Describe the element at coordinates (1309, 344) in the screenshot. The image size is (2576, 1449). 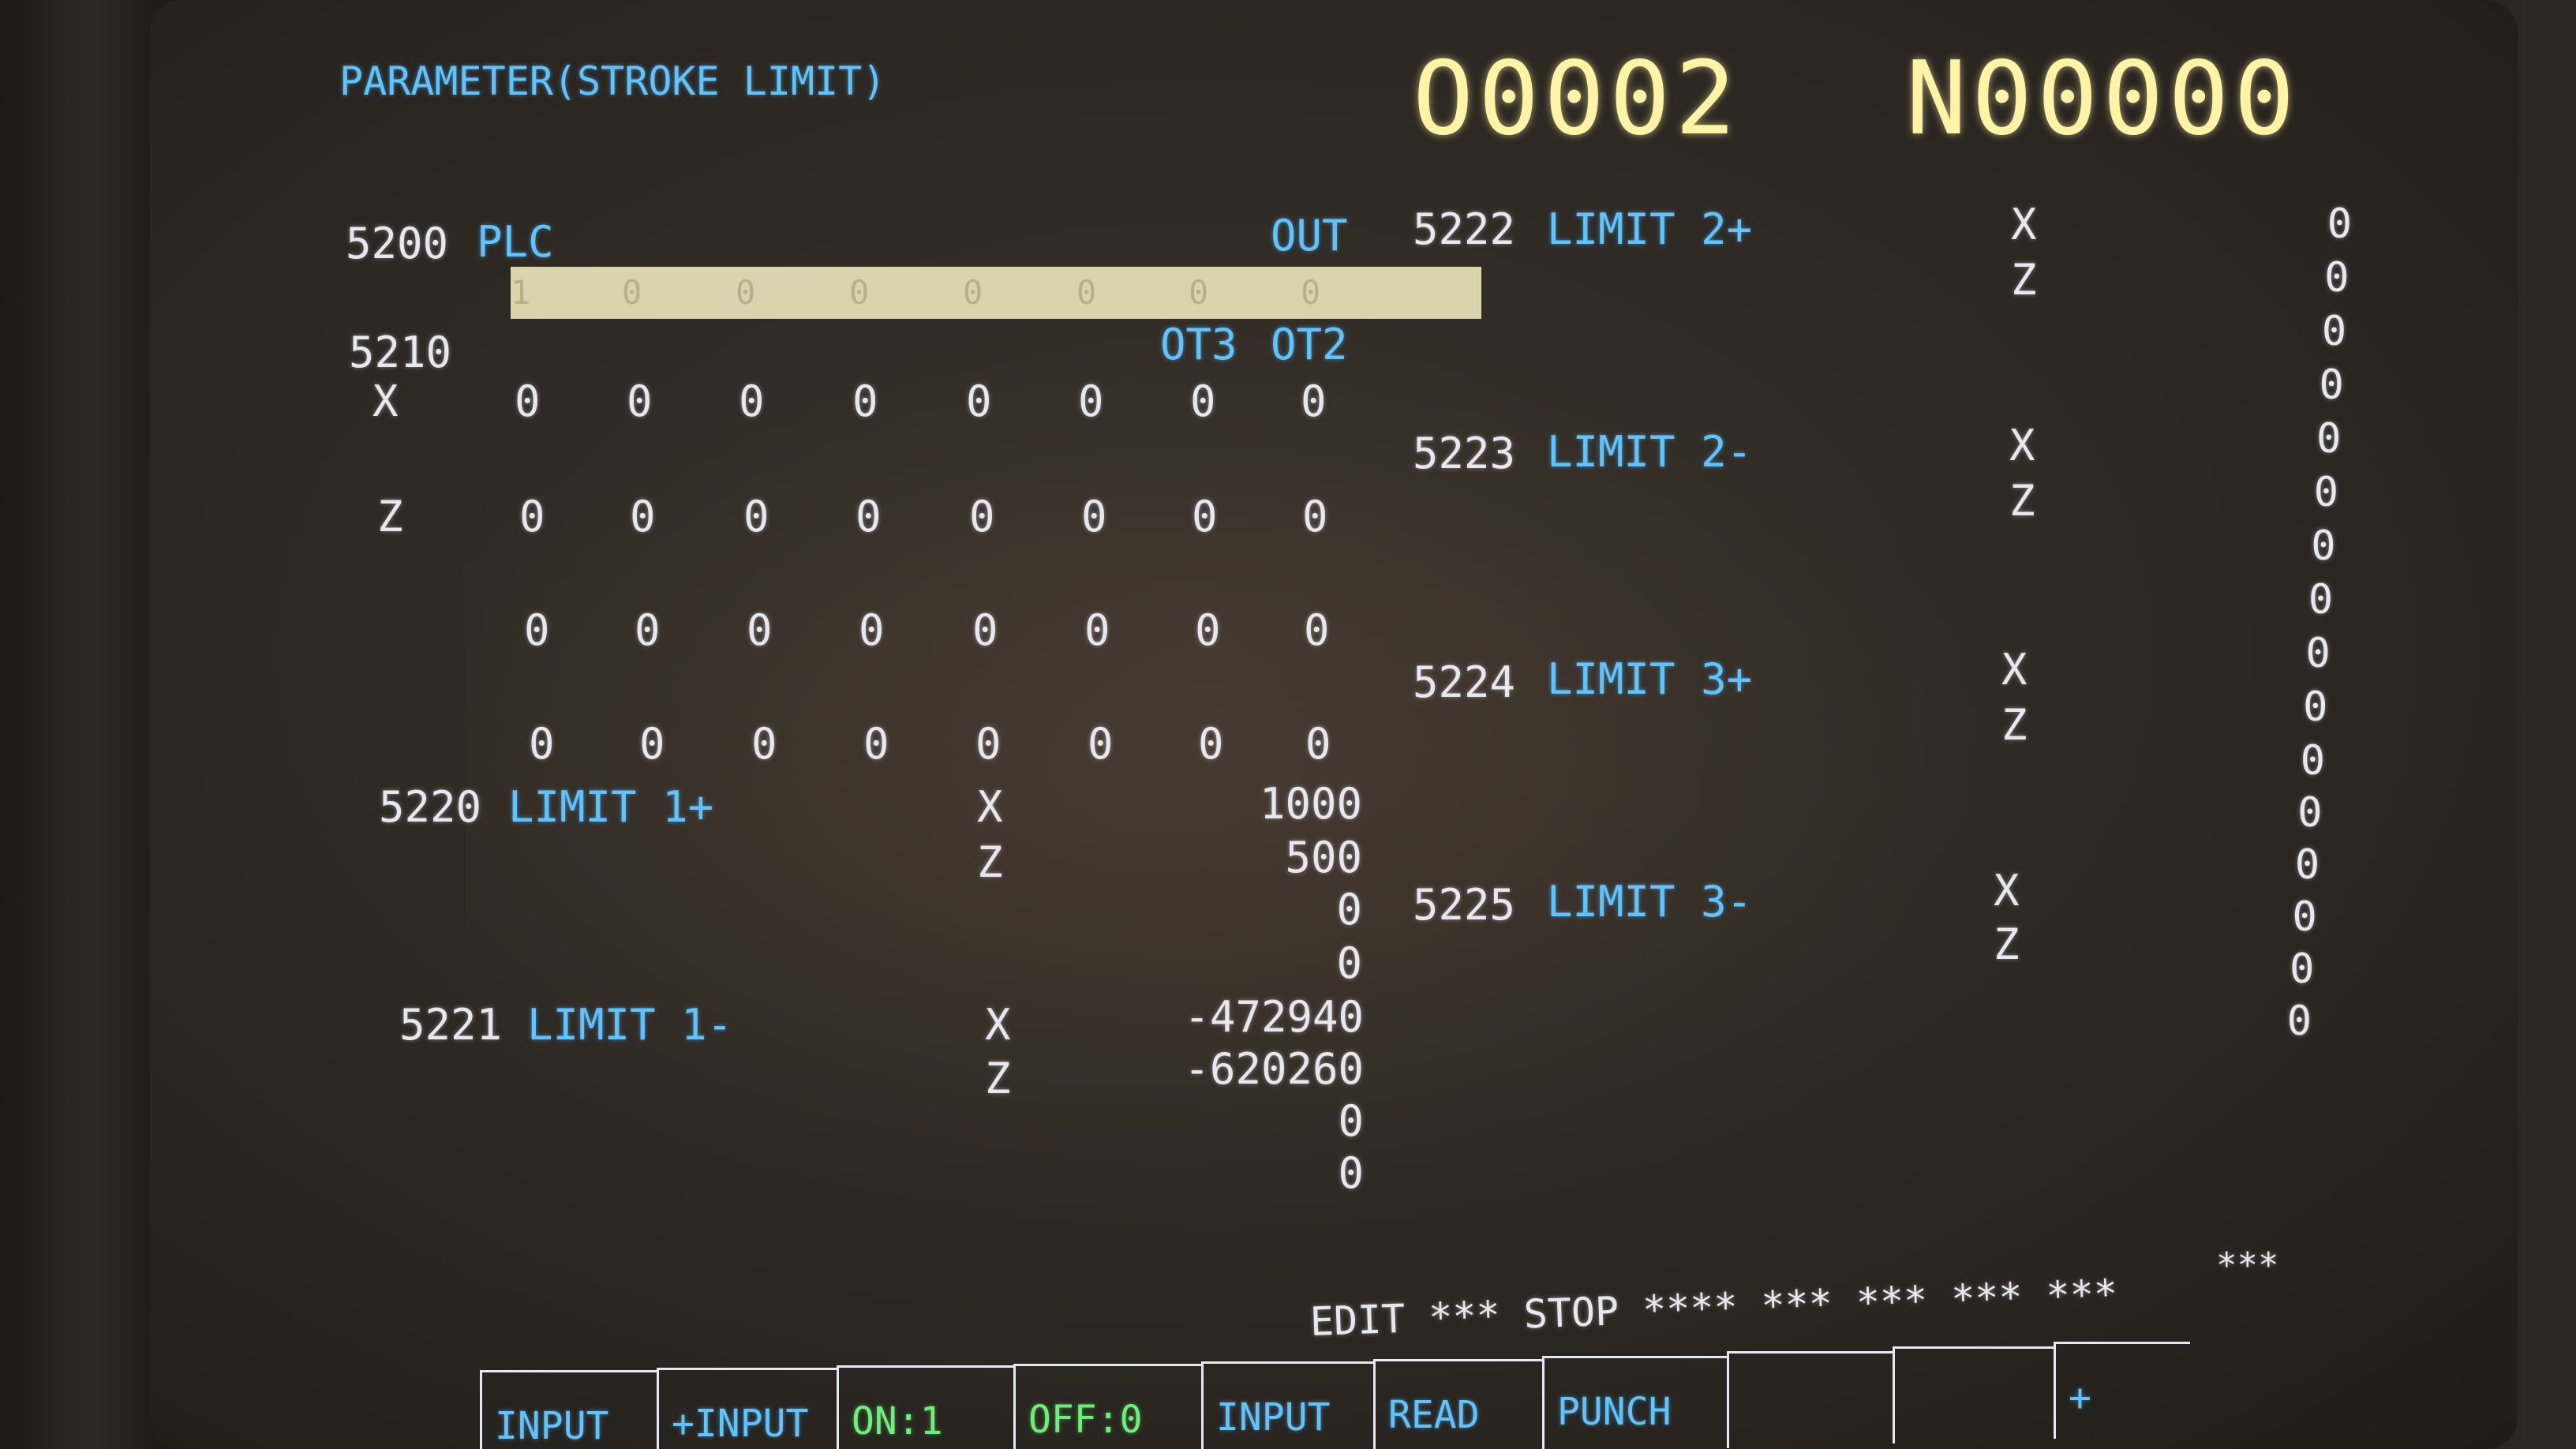
I see `ot2-label: OT2` at that location.